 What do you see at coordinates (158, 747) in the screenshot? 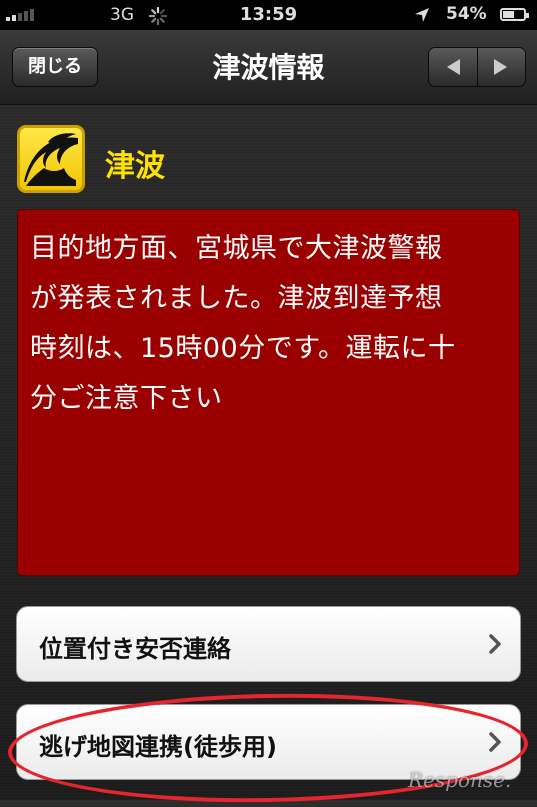
I see `evacuation-map-label: 逃げ地図連携(徒歩用)` at bounding box center [158, 747].